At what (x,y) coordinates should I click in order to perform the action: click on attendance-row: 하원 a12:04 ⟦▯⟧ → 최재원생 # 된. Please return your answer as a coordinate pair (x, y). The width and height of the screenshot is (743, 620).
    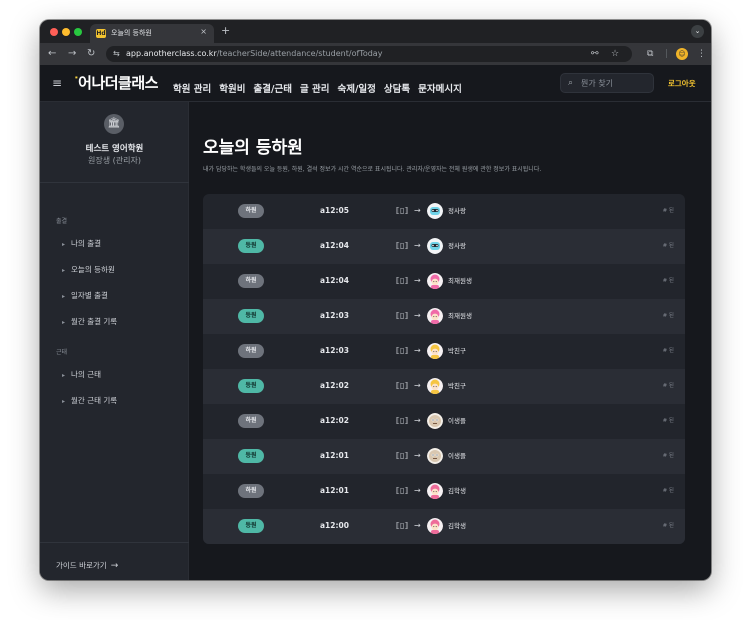
    Looking at the image, I should click on (444, 281).